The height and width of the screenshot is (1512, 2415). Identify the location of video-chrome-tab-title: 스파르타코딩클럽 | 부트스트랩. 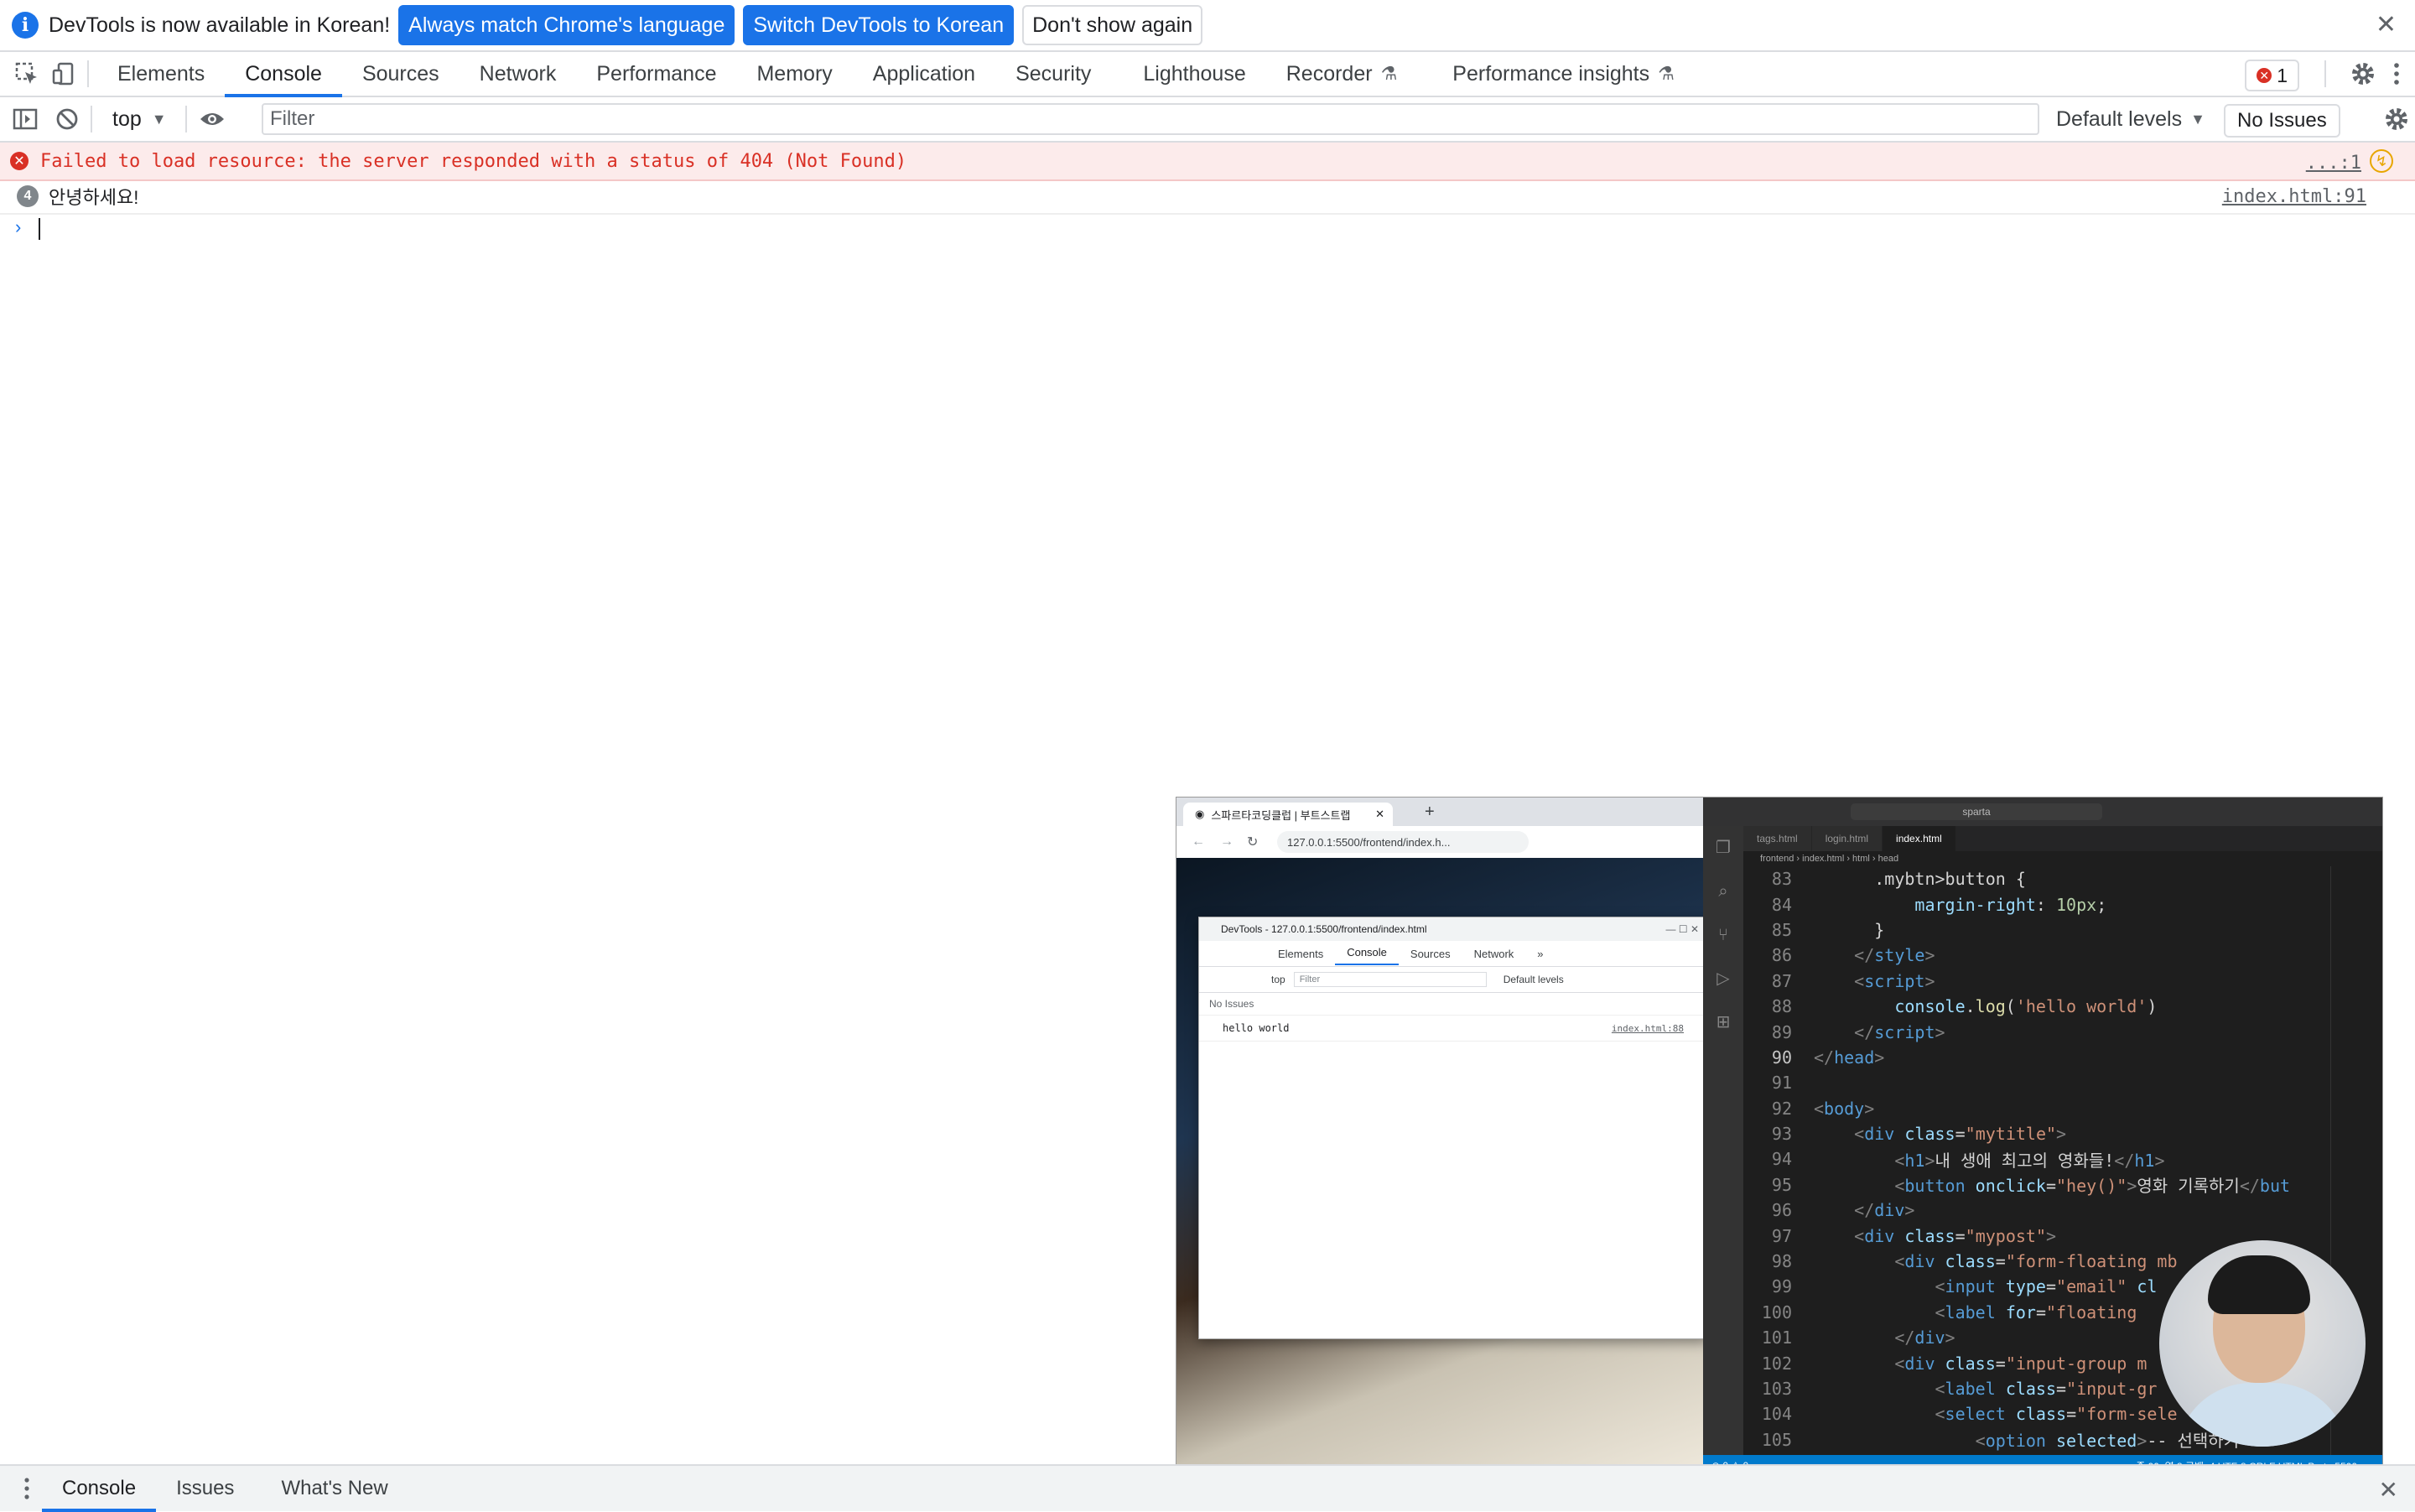
(1281, 815).